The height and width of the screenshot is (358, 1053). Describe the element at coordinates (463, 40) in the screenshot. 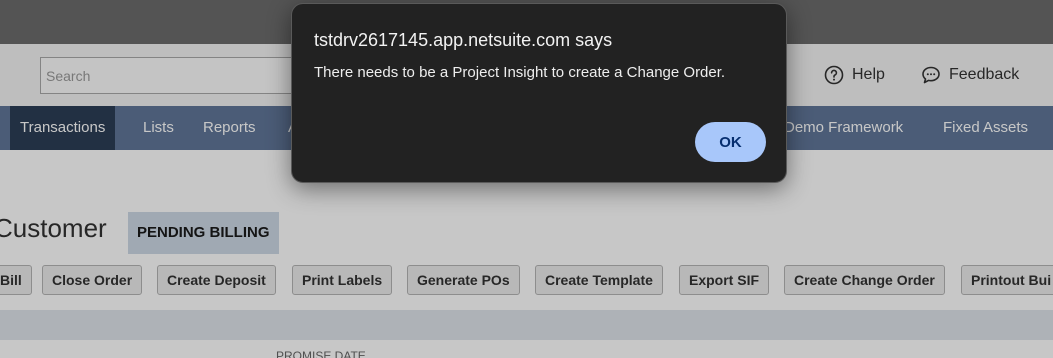

I see `dialog-title: tstdrv2617145.app.netsuite.com says` at that location.